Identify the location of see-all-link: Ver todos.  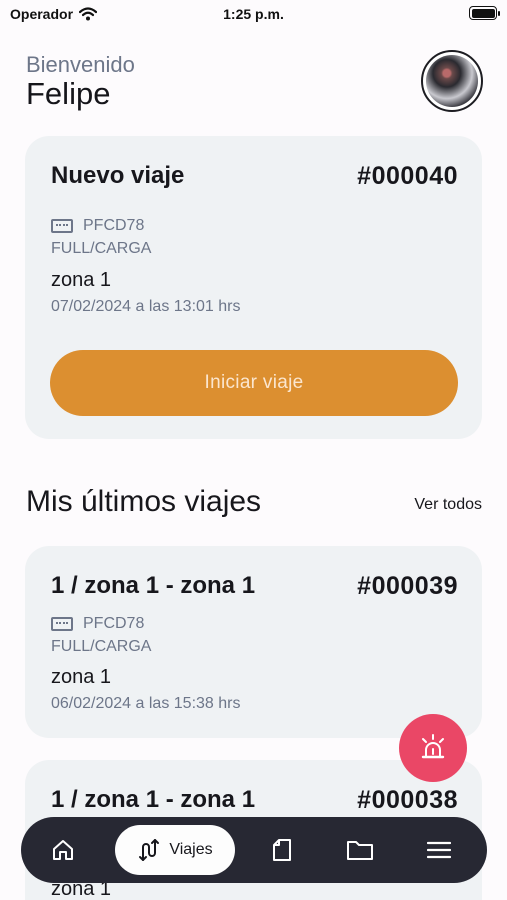
(448, 505).